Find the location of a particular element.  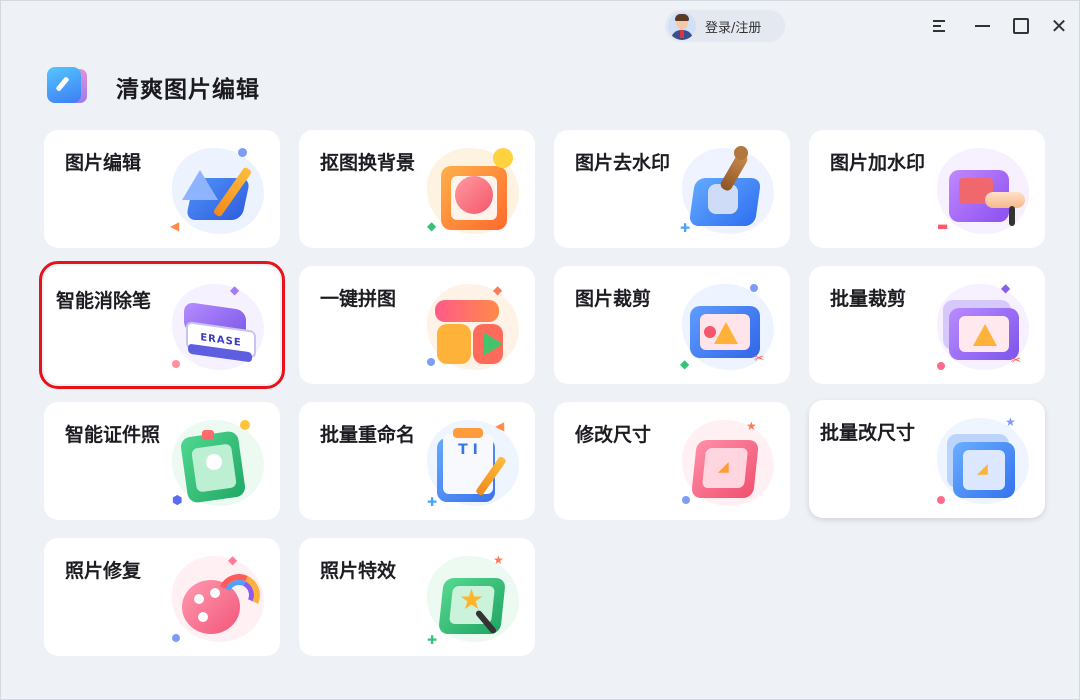

watermark-roller-icon: ▬ is located at coordinates (983, 191).